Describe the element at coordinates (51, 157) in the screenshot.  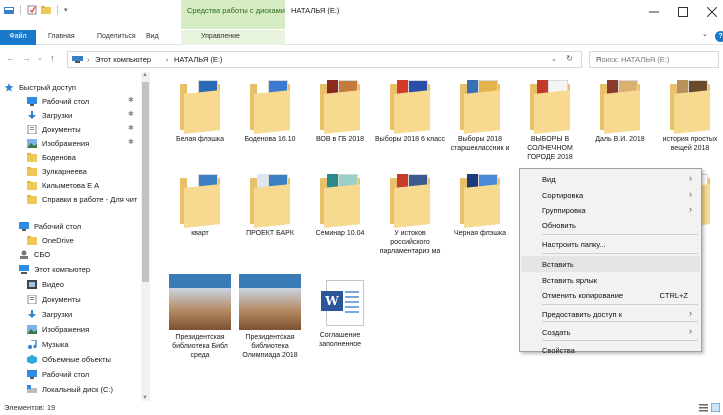
I see `sidebar-item-bodenova: Боденова` at that location.